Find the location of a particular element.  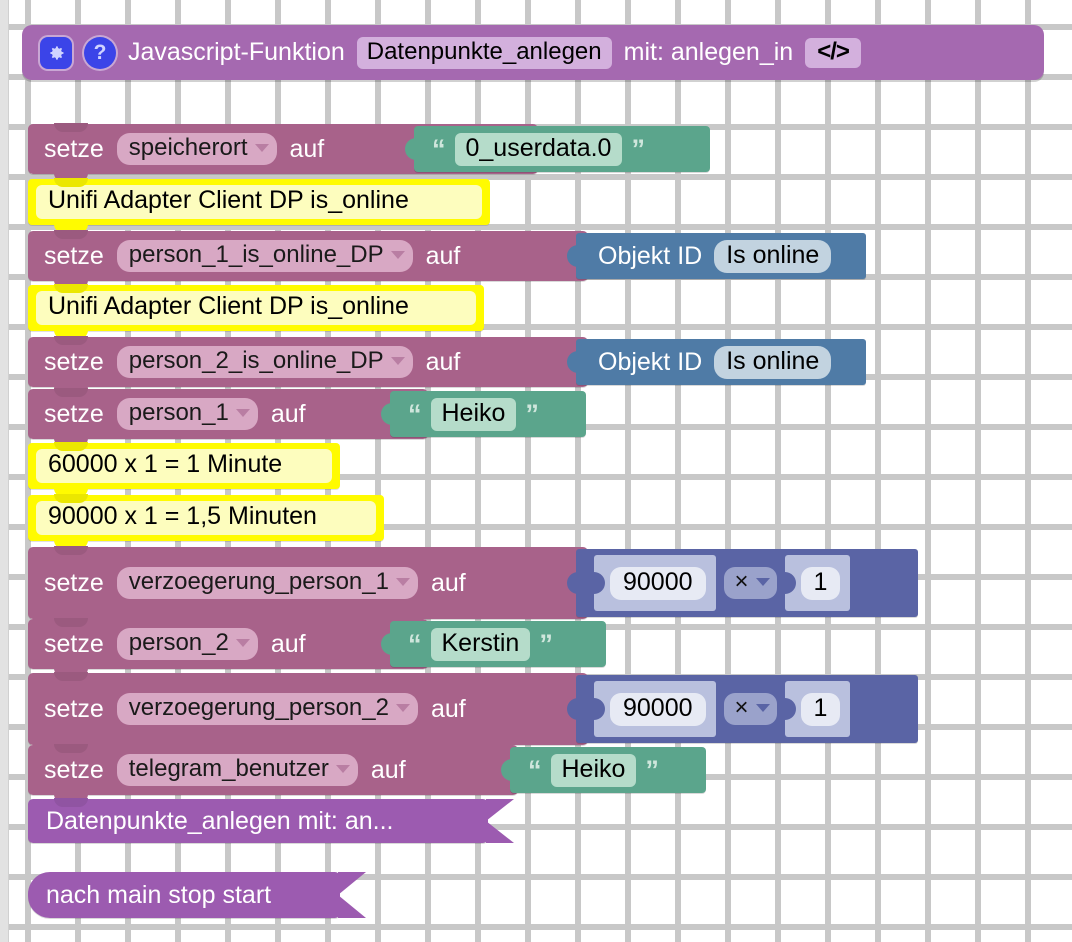

control-label: nach main stop start is located at coordinates (159, 894).